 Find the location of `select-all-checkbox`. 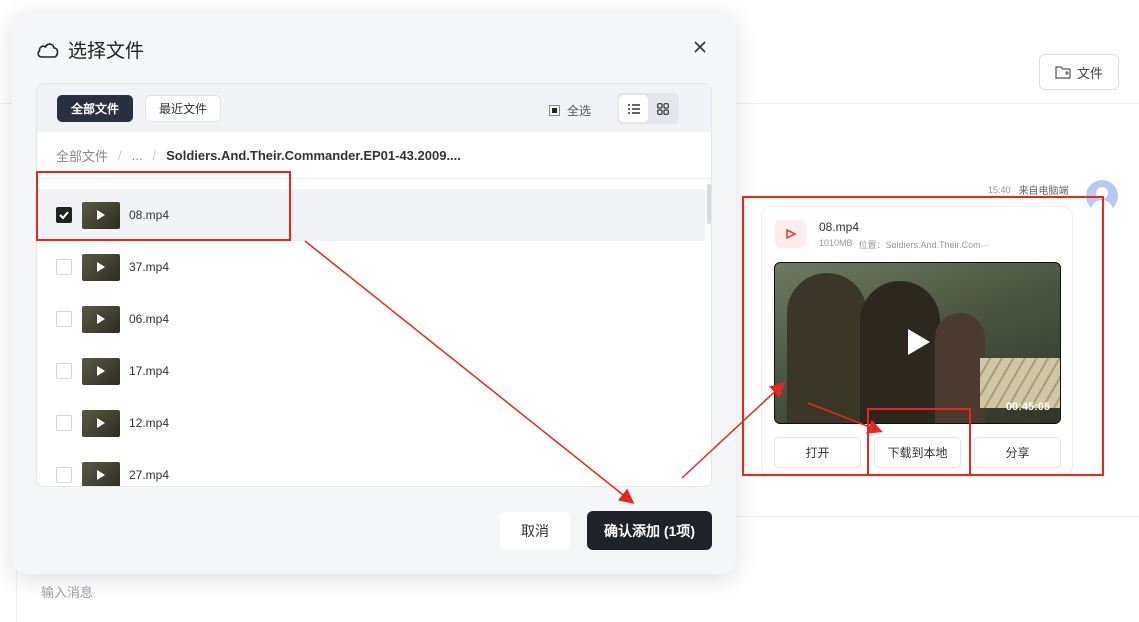

select-all-checkbox is located at coordinates (554, 110).